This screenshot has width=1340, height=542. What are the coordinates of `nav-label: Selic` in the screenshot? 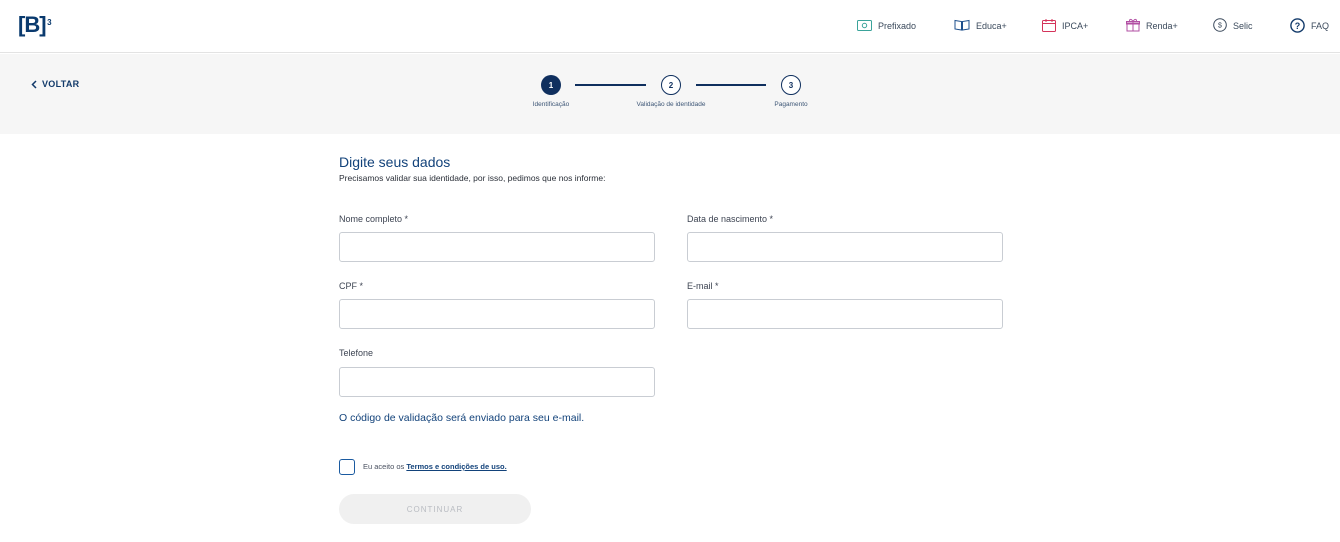 It's located at (1243, 26).